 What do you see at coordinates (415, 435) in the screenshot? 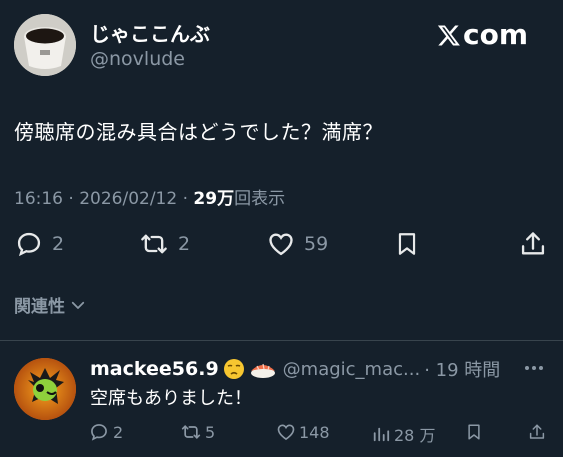
I see `reply-views-count: 28 万` at bounding box center [415, 435].